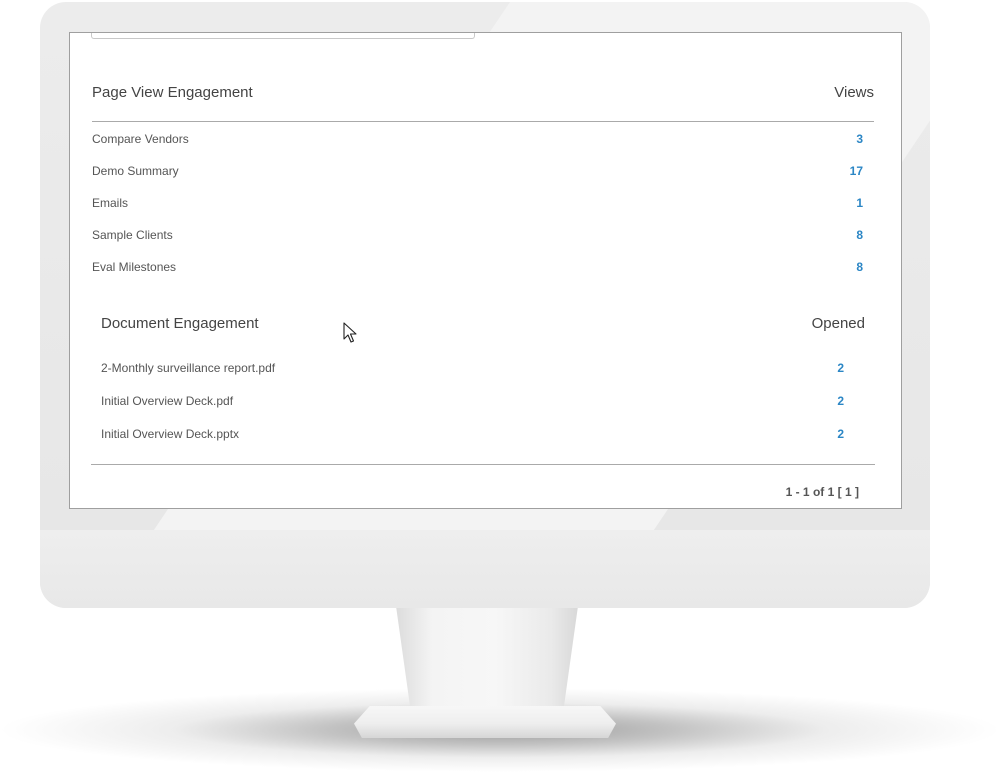 This screenshot has width=1000, height=778. I want to click on monitor-chin, so click(485, 569).